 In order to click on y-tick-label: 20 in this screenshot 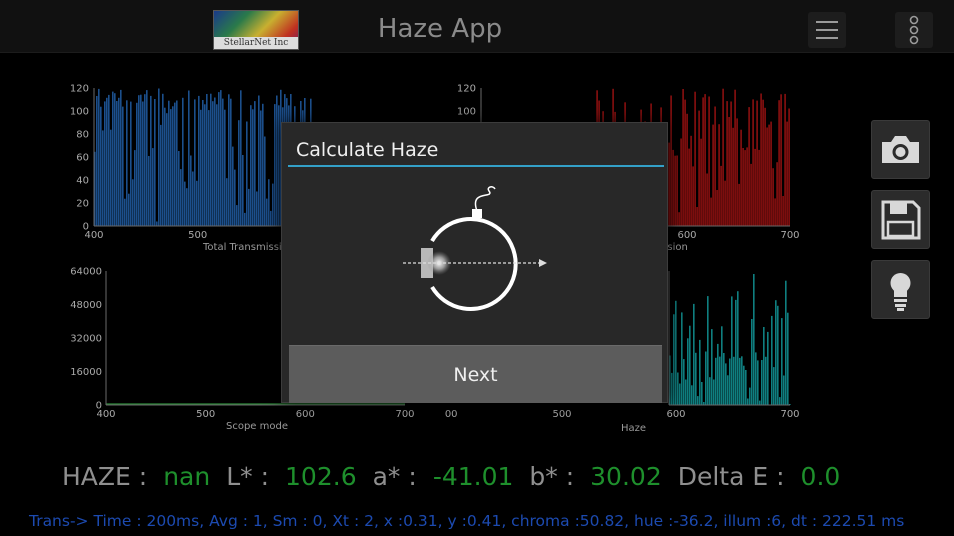, I will do `click(82, 204)`.